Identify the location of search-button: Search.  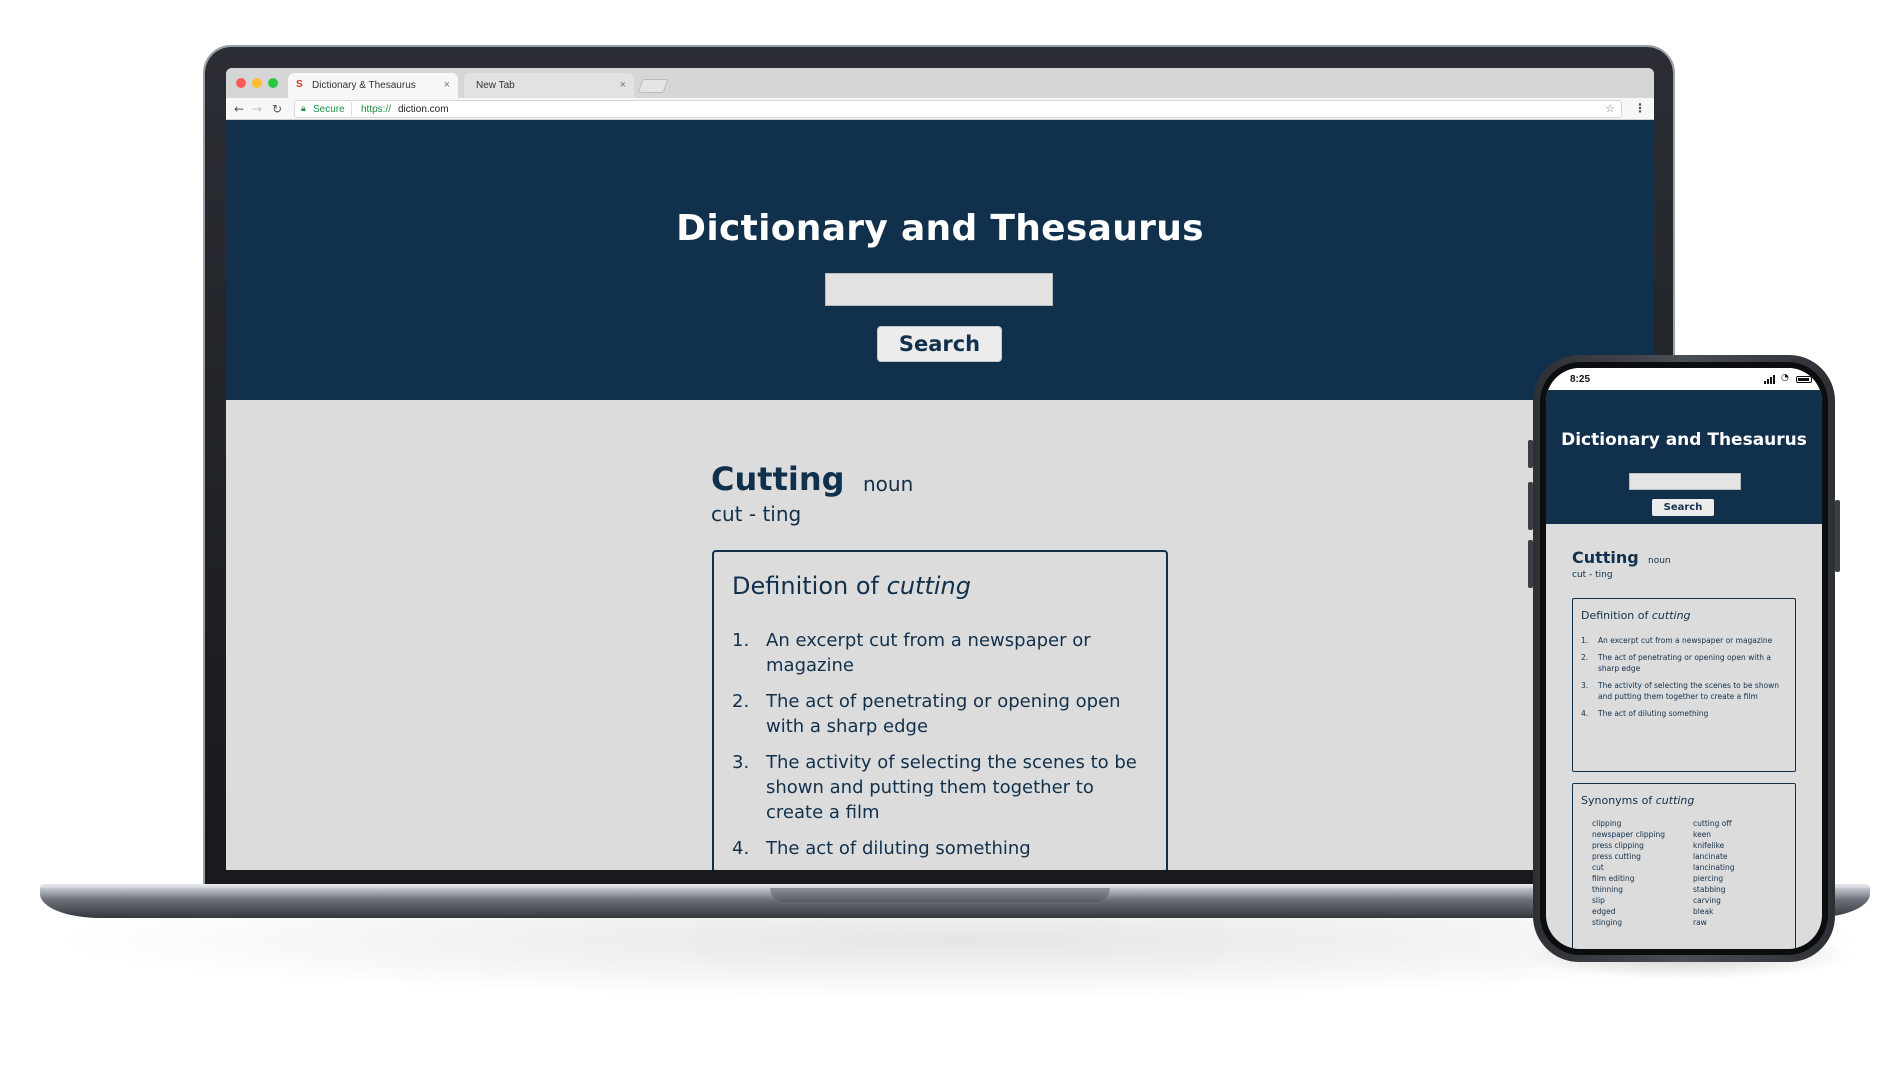
(939, 344).